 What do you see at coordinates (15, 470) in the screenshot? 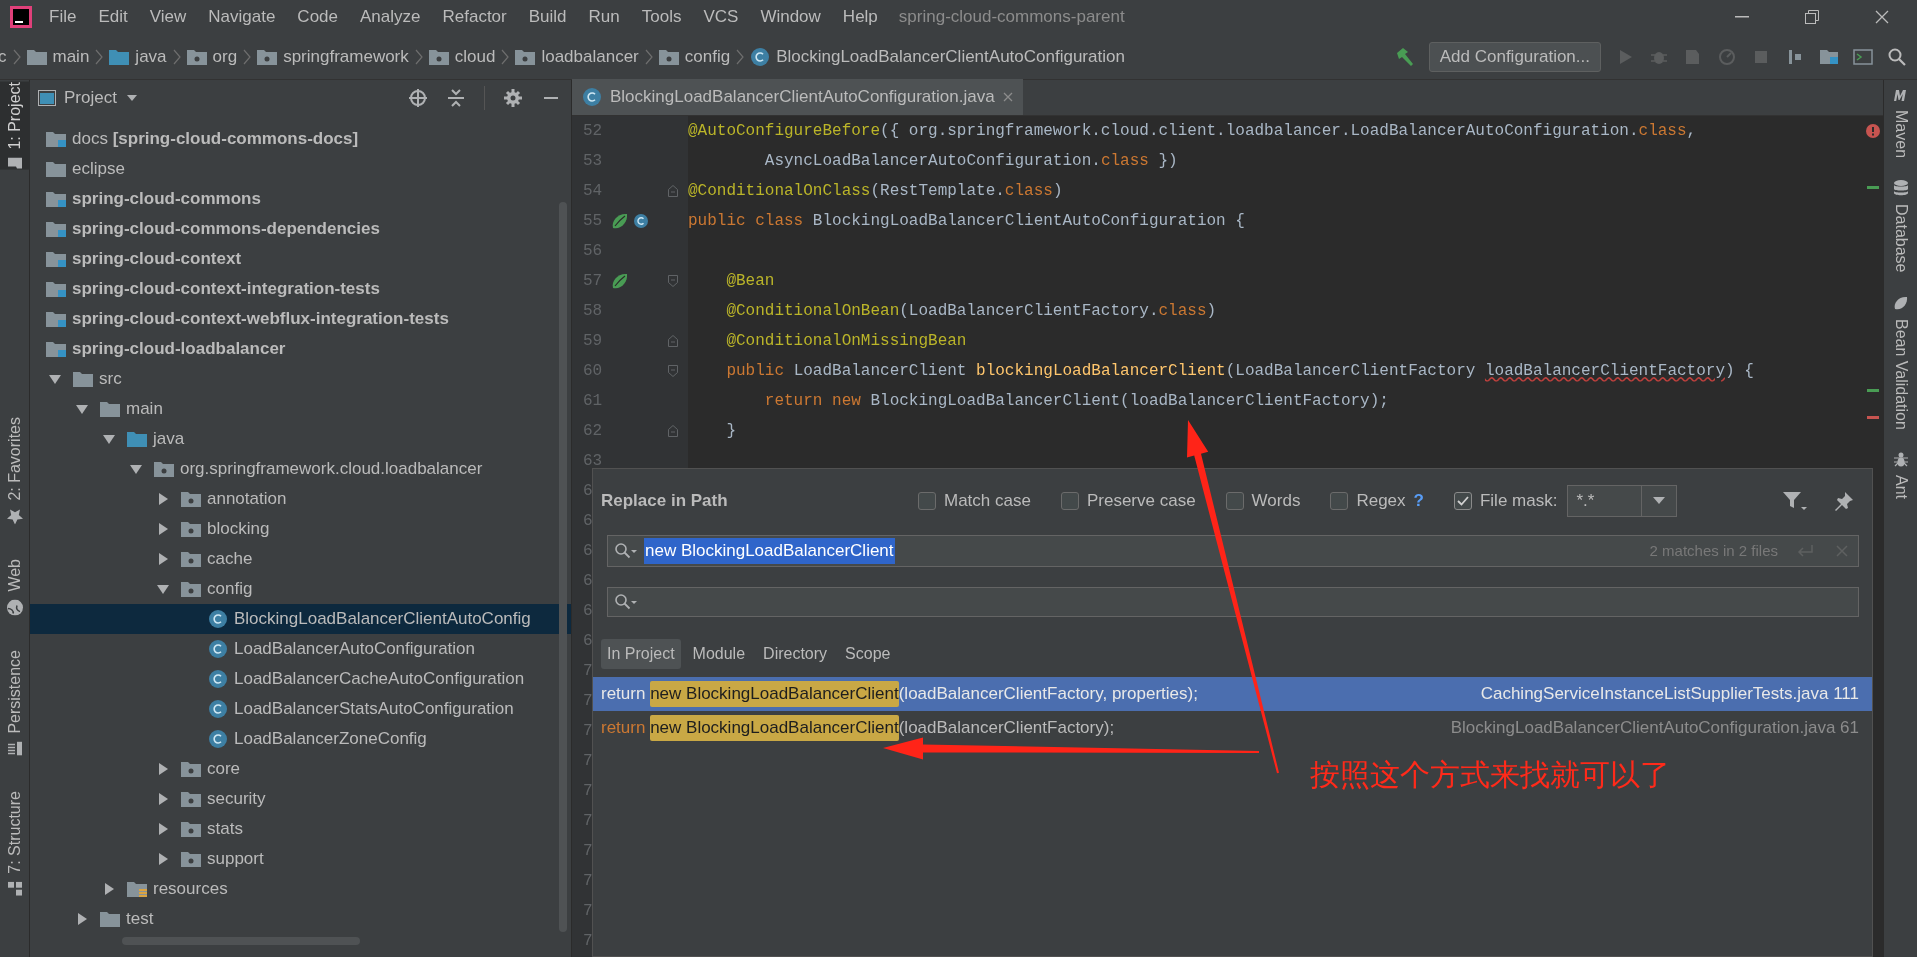
I see `tool-window-button: 2: Favorites` at bounding box center [15, 470].